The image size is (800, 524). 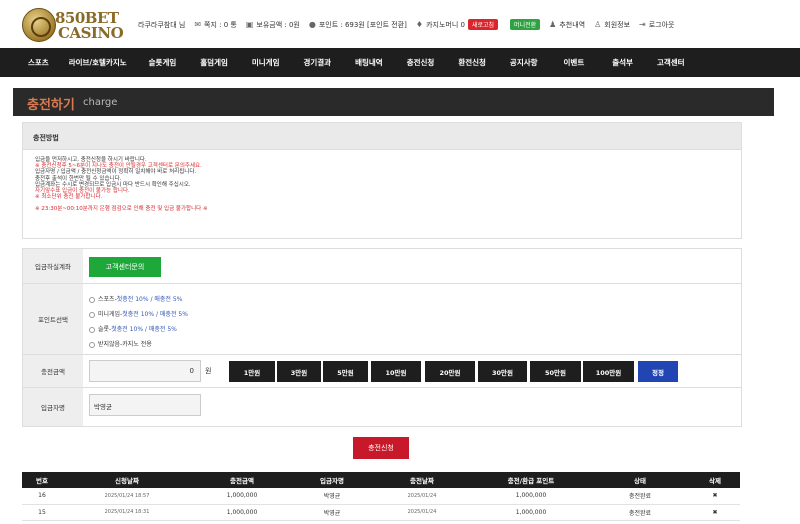 What do you see at coordinates (396, 371) in the screenshot?
I see `amount-button-100k: 10만원` at bounding box center [396, 371].